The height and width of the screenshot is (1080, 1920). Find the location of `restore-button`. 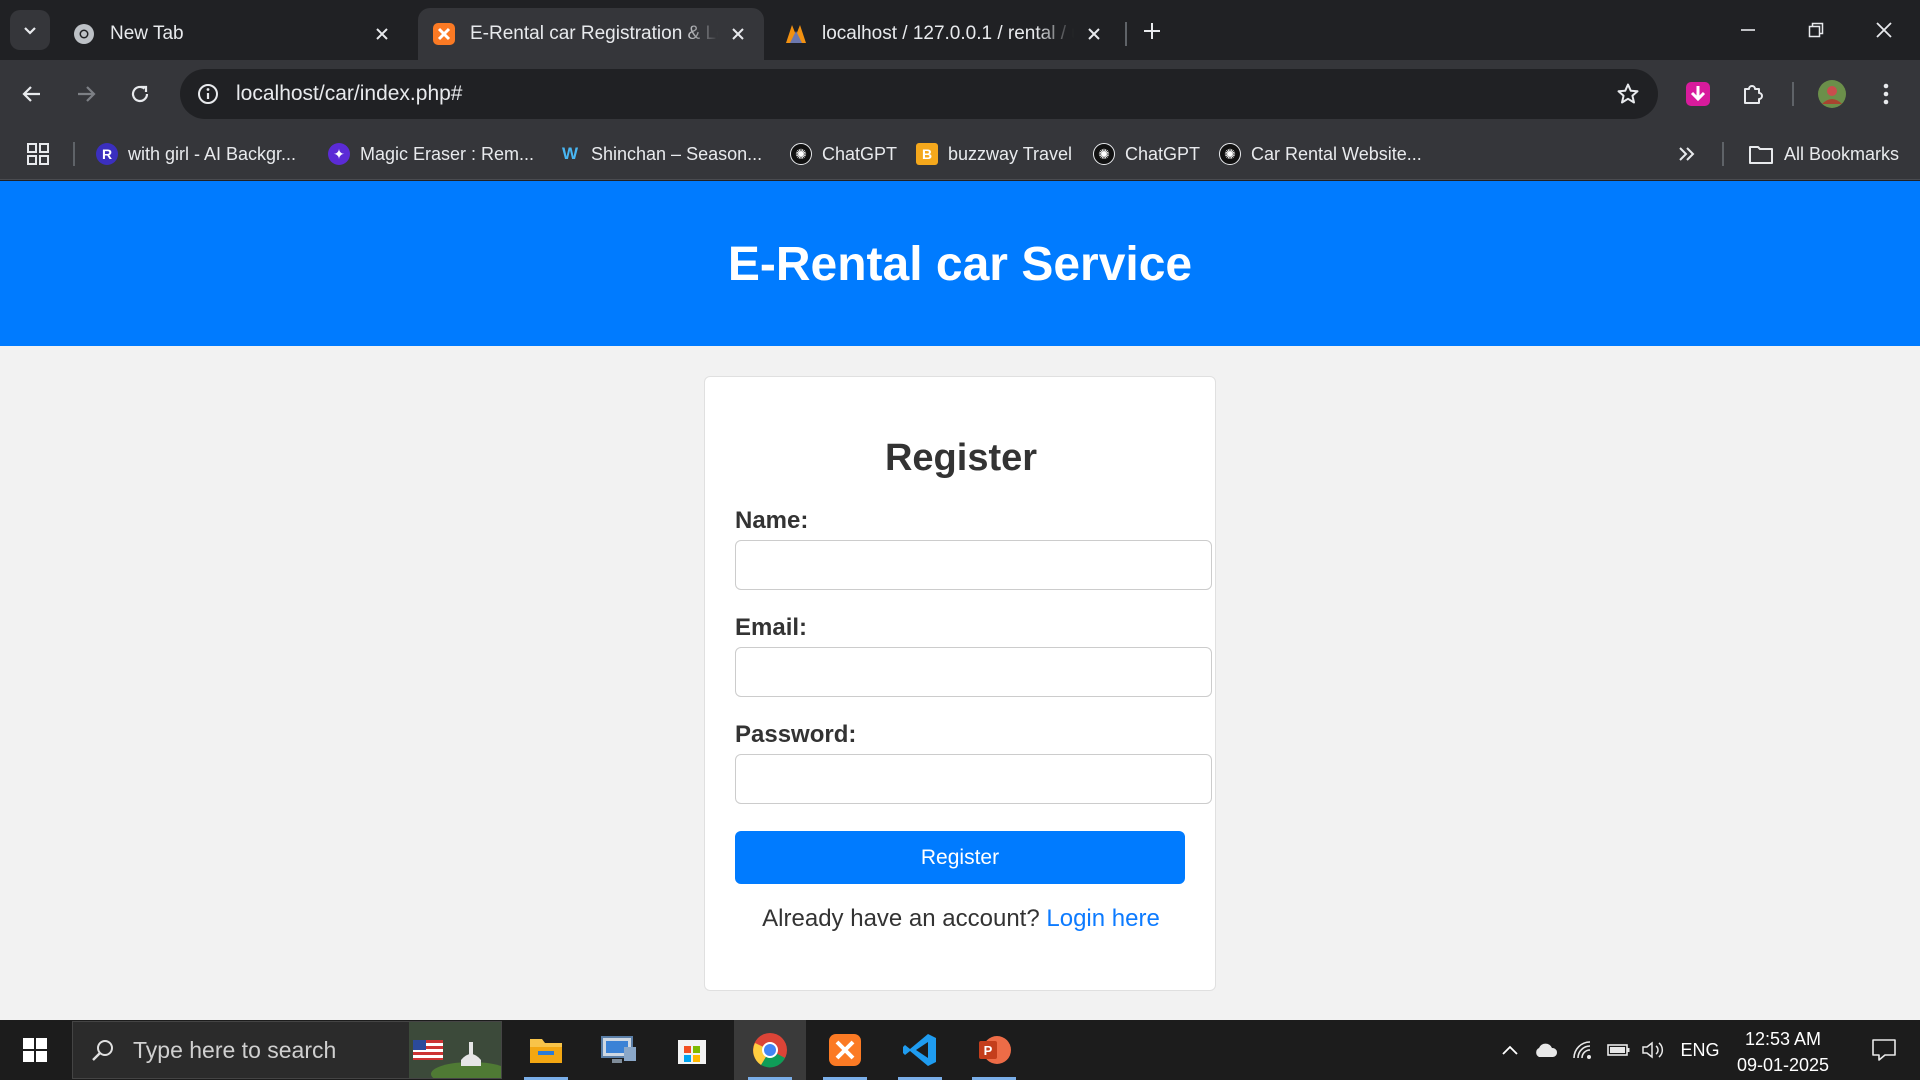

restore-button is located at coordinates (1816, 30).